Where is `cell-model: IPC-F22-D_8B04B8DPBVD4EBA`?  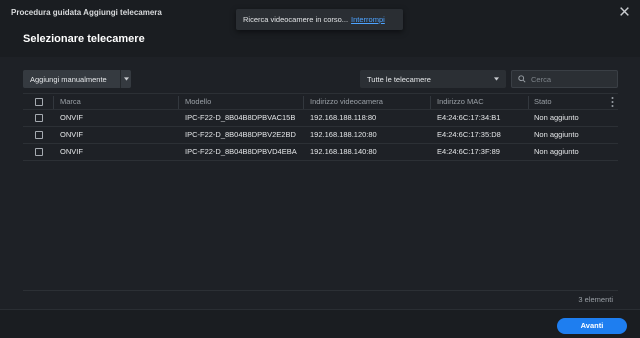
cell-model: IPC-F22-D_8B04B8DPBVD4EBA is located at coordinates (241, 151).